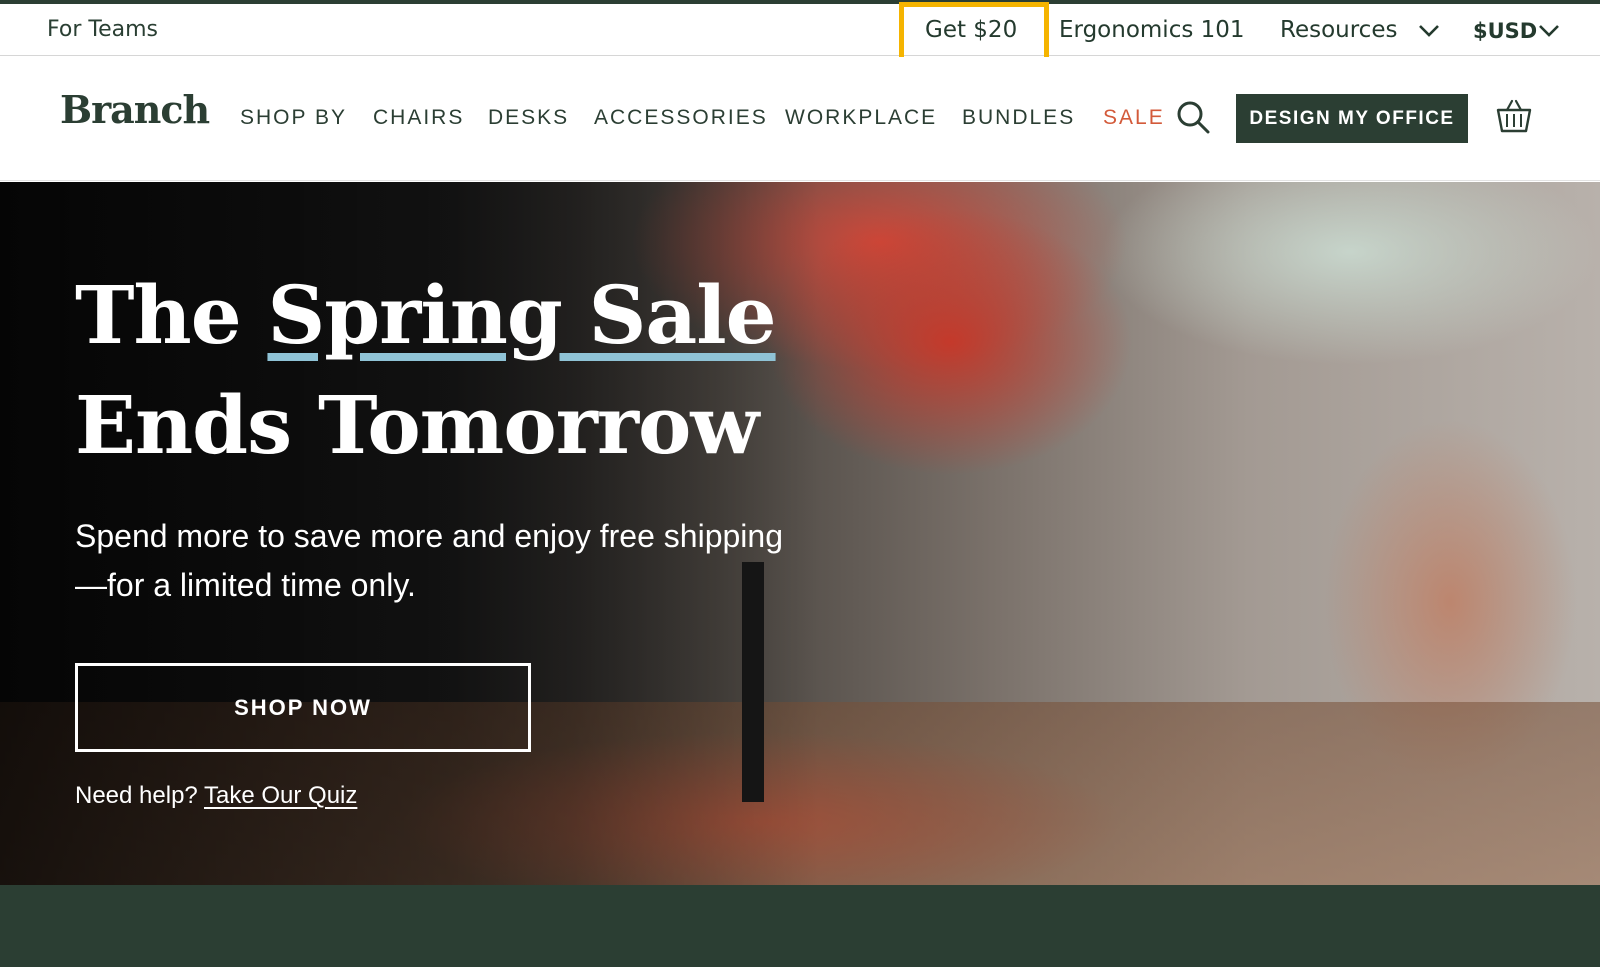  What do you see at coordinates (303, 707) in the screenshot?
I see `shop-now-button: SHOP NOW` at bounding box center [303, 707].